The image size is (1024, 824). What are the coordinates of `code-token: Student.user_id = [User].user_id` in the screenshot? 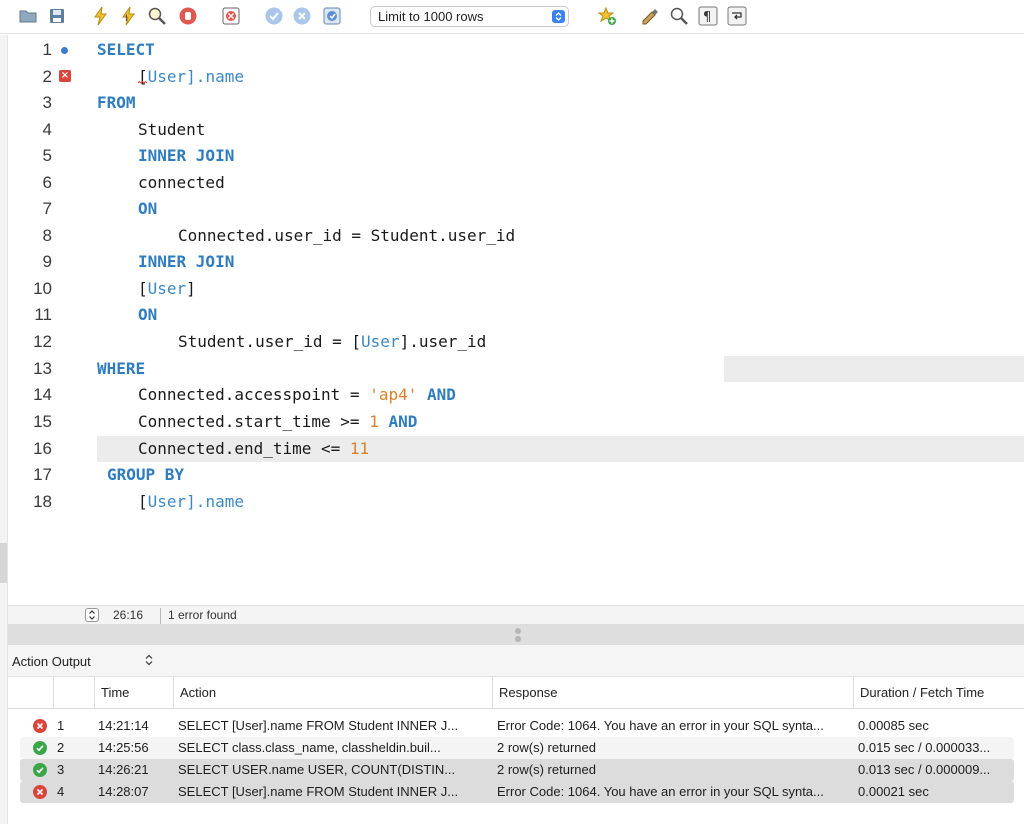 It's located at (332, 342).